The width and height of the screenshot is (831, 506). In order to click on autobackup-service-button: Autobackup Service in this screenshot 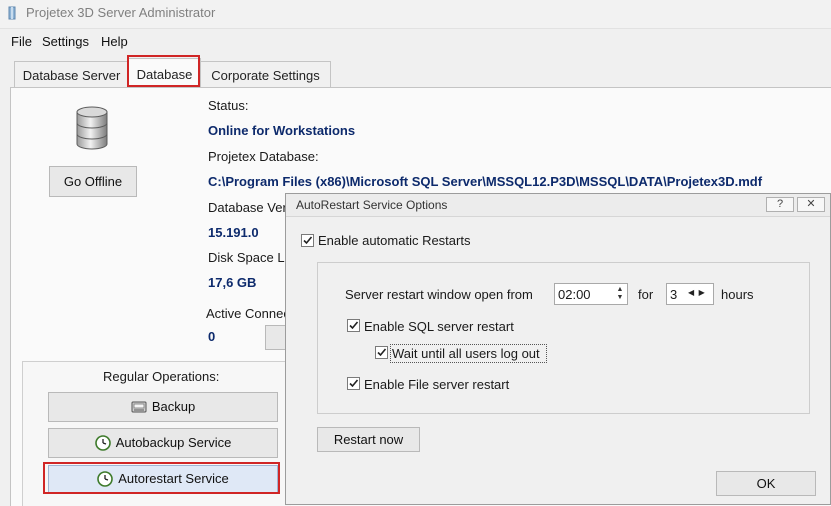, I will do `click(163, 443)`.